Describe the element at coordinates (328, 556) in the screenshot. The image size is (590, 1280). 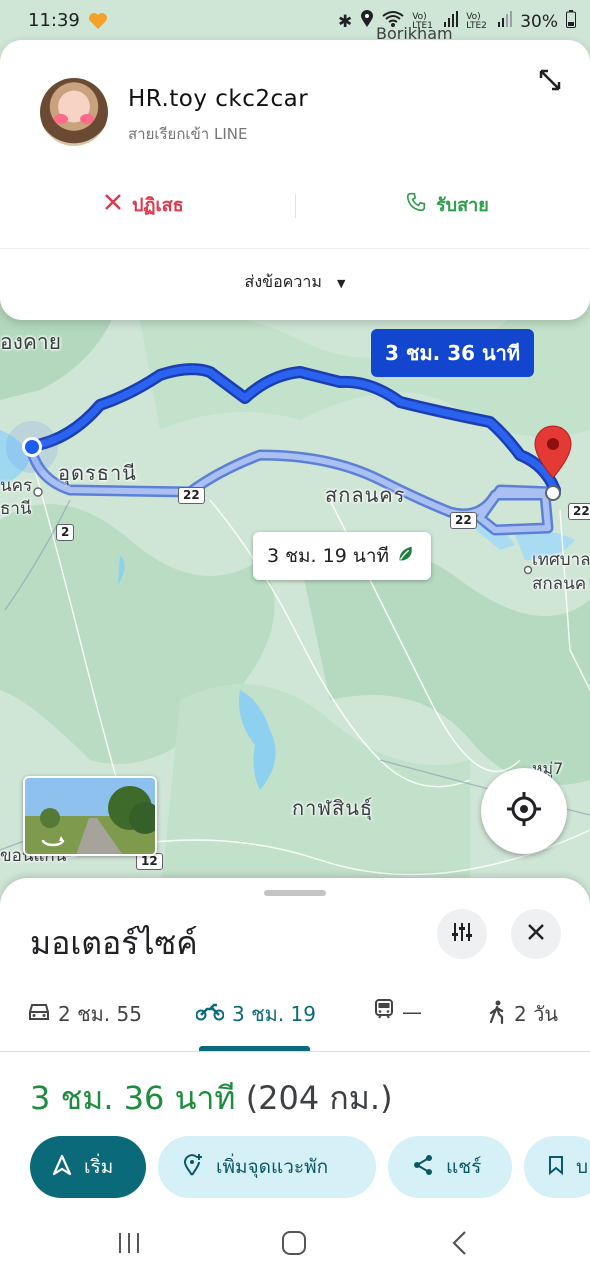
I see `route-time-alt: 3 ชม. 19 นาที` at that location.